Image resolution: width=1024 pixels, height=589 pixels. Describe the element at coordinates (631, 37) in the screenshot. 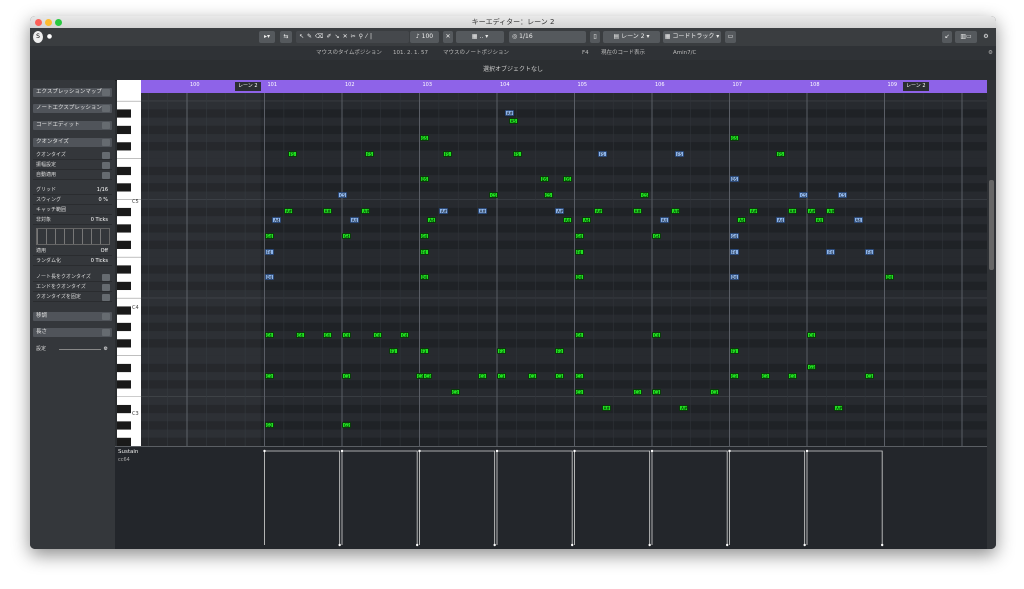

I see `track-select: ▤ レーン 2 ▾` at that location.